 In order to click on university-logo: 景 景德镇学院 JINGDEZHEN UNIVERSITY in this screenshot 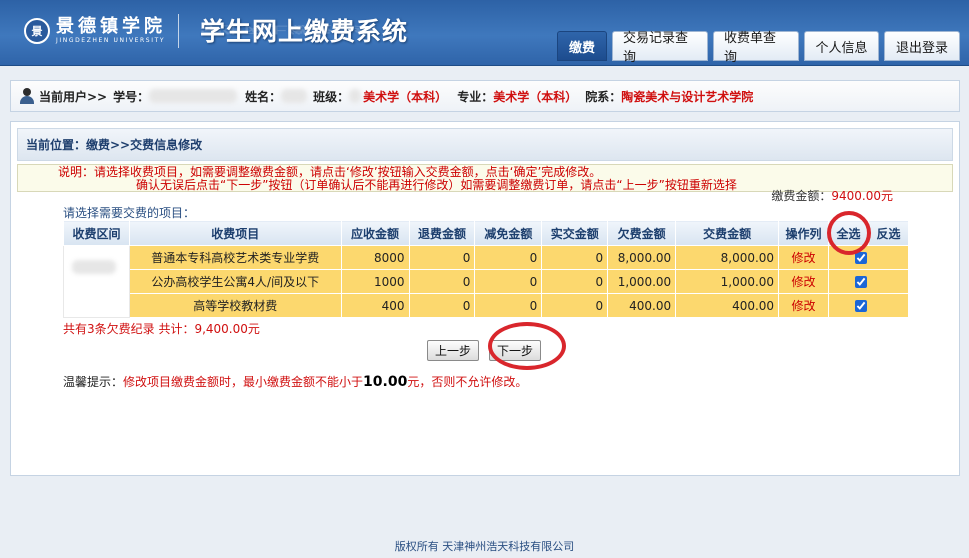, I will do `click(101, 31)`.